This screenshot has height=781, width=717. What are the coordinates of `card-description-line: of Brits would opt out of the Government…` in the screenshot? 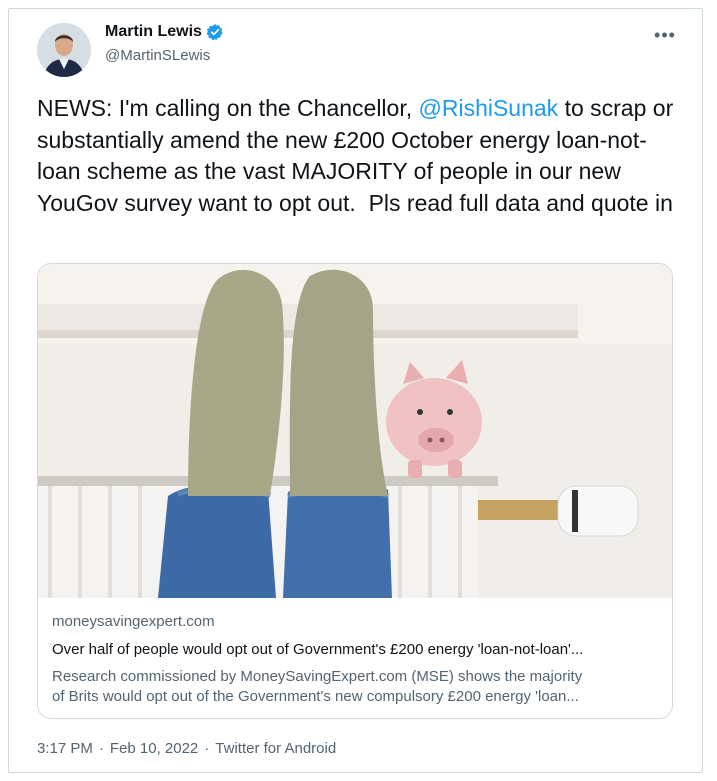 It's located at (315, 696).